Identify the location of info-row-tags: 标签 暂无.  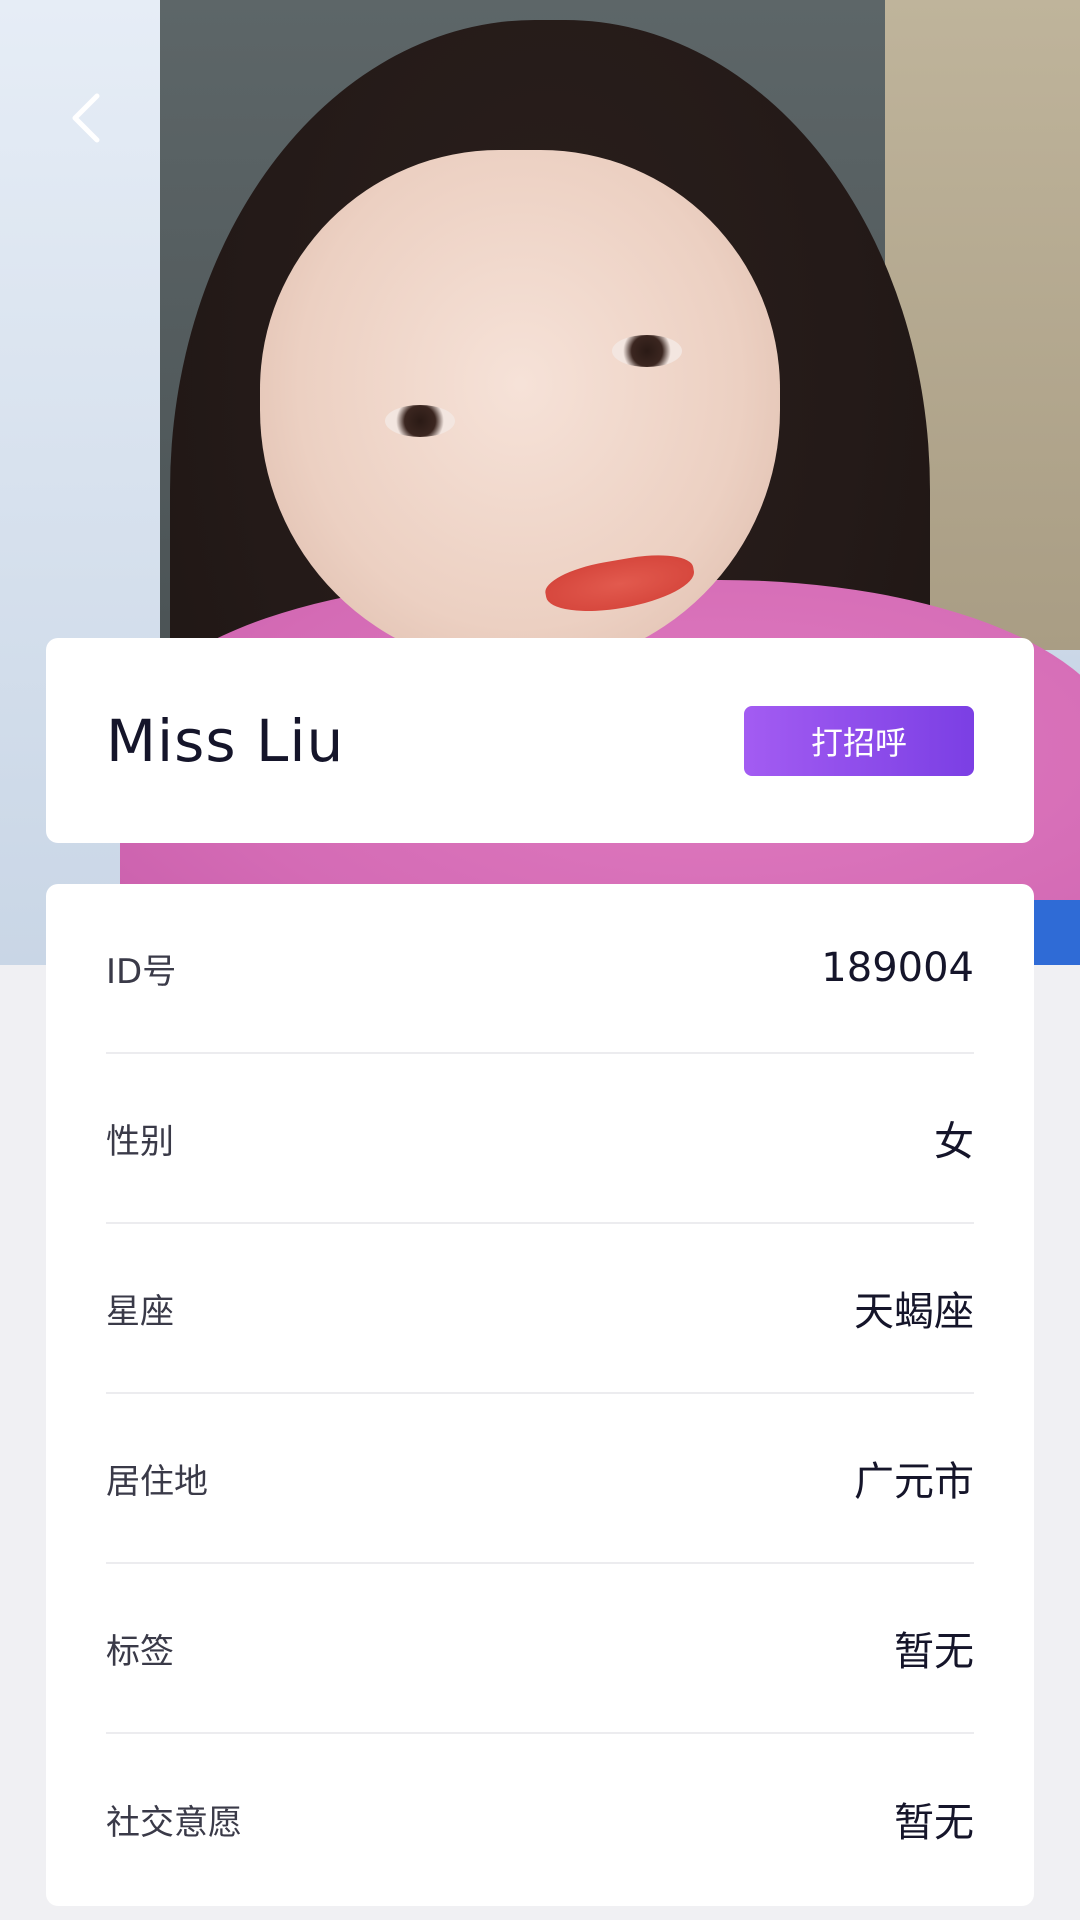
(540, 1649).